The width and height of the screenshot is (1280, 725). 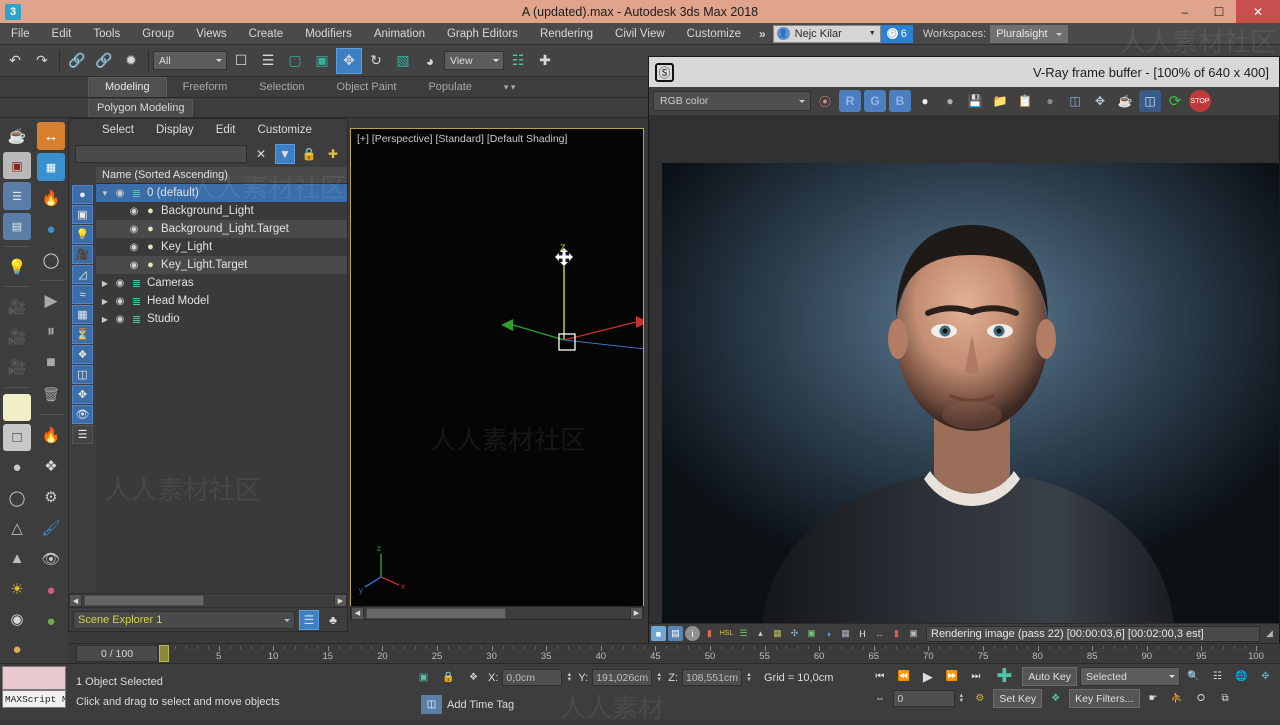 I want to click on filter-light-icon: 💡, so click(x=82, y=234).